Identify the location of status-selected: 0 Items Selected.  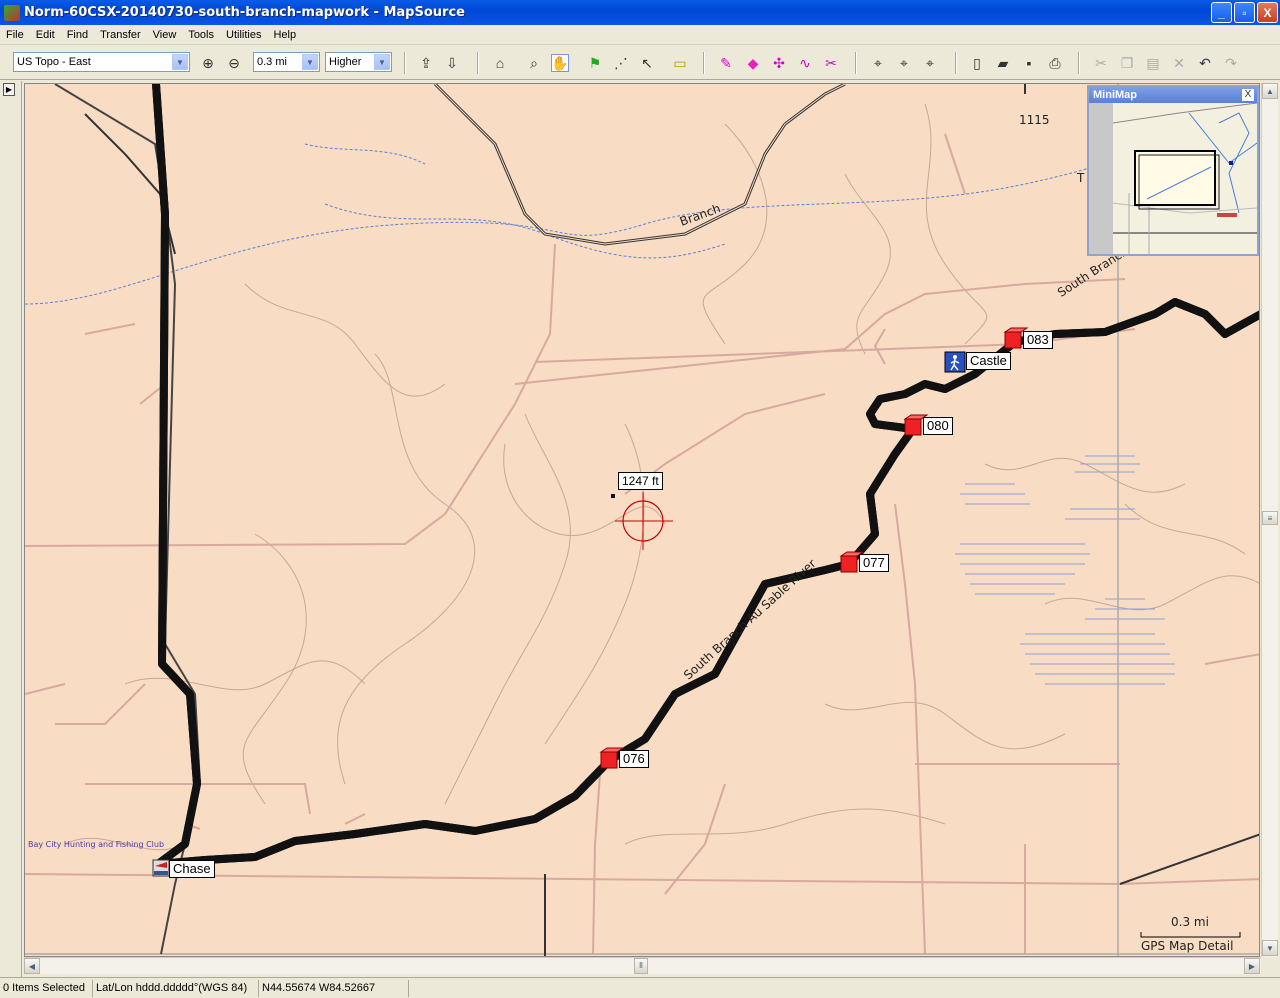
(46, 988).